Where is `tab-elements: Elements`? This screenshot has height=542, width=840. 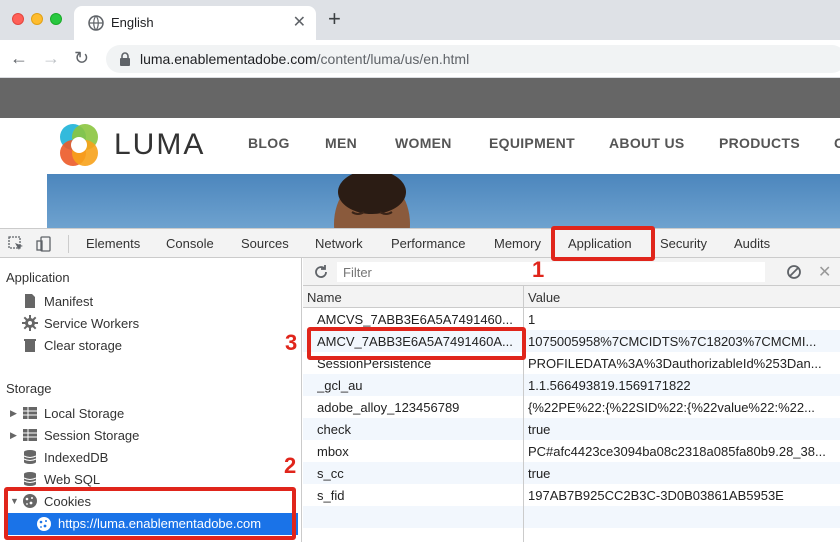 tab-elements: Elements is located at coordinates (113, 243).